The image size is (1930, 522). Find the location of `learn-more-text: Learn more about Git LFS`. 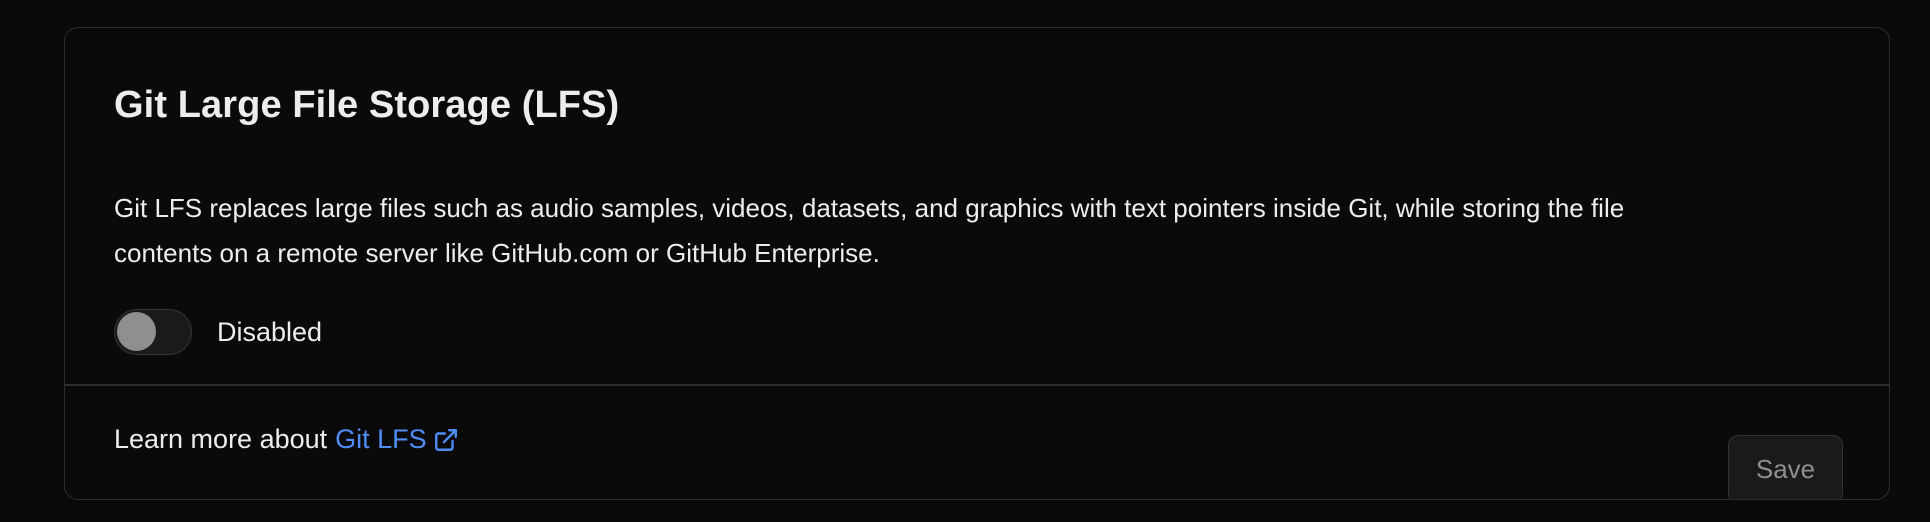

learn-more-text: Learn more about Git LFS is located at coordinates (286, 439).